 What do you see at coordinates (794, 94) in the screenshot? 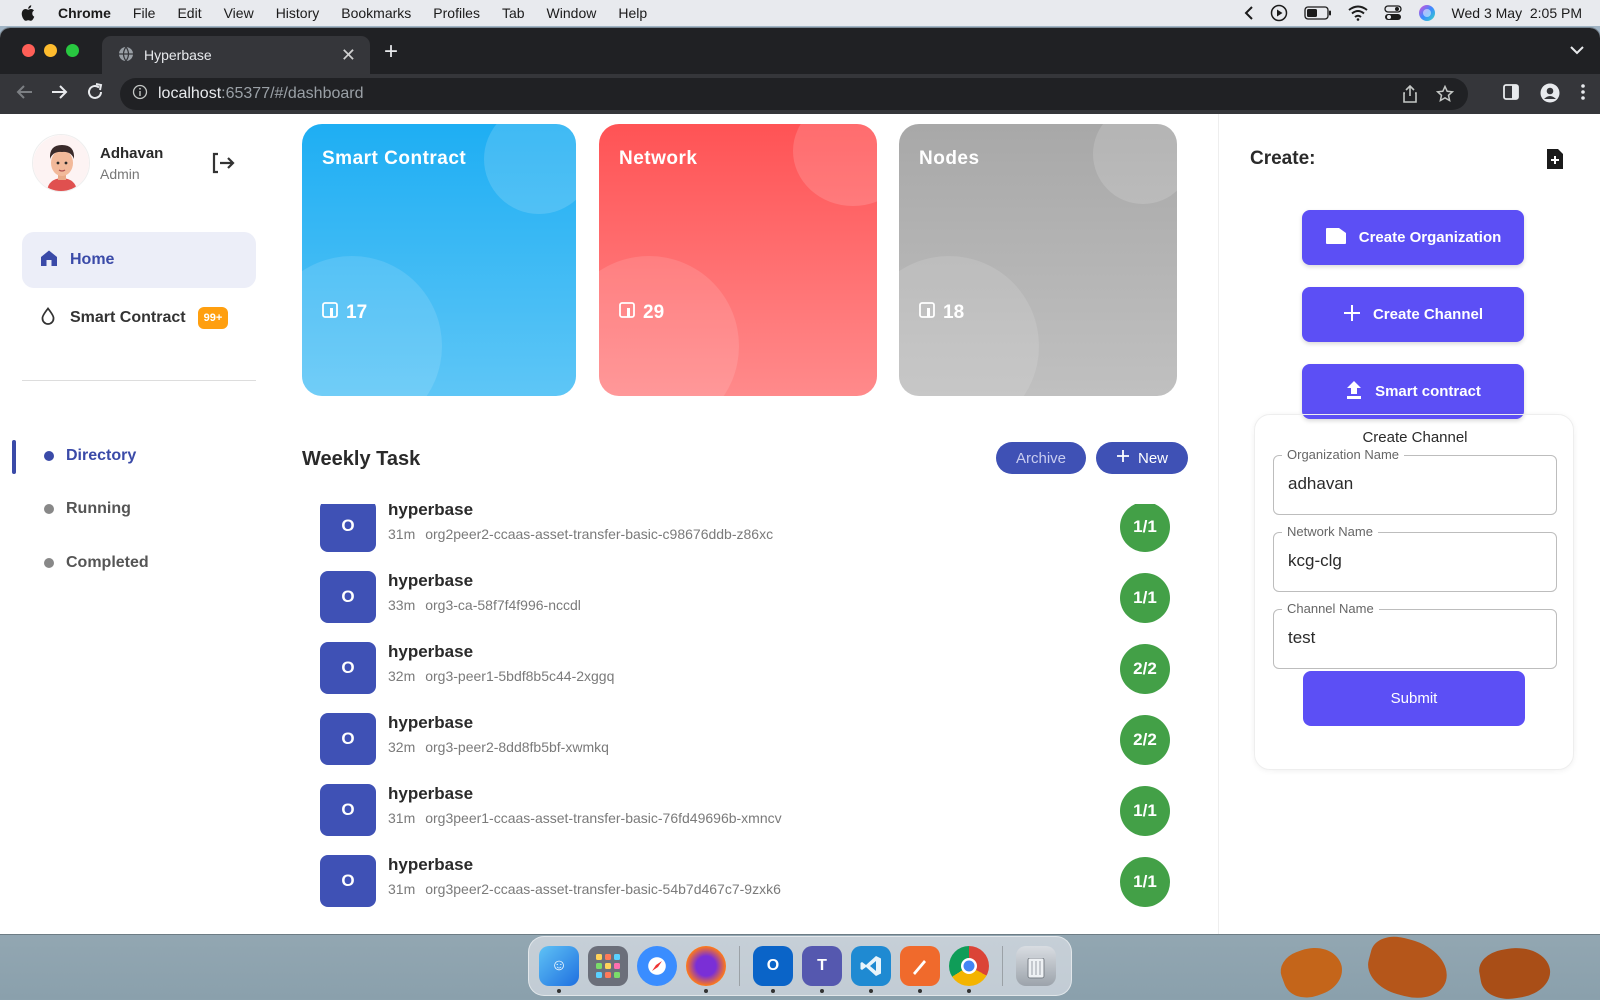
I see `url-input: localhost :65377/#/dashboard` at bounding box center [794, 94].